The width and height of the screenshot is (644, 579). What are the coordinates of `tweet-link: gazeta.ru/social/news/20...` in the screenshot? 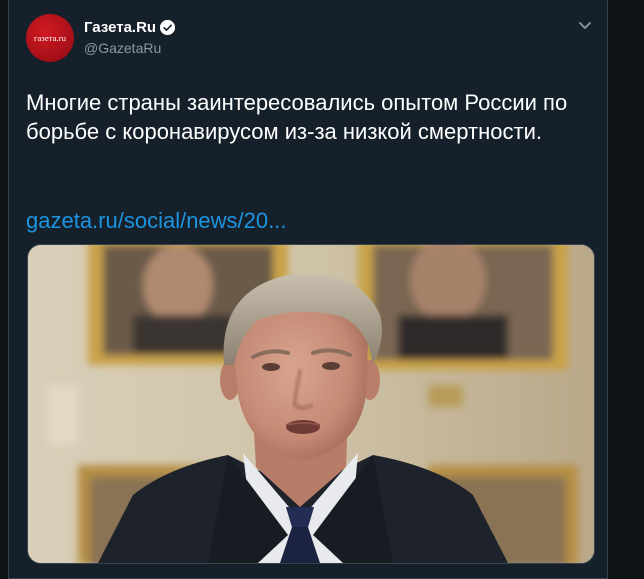 It's located at (156, 220).